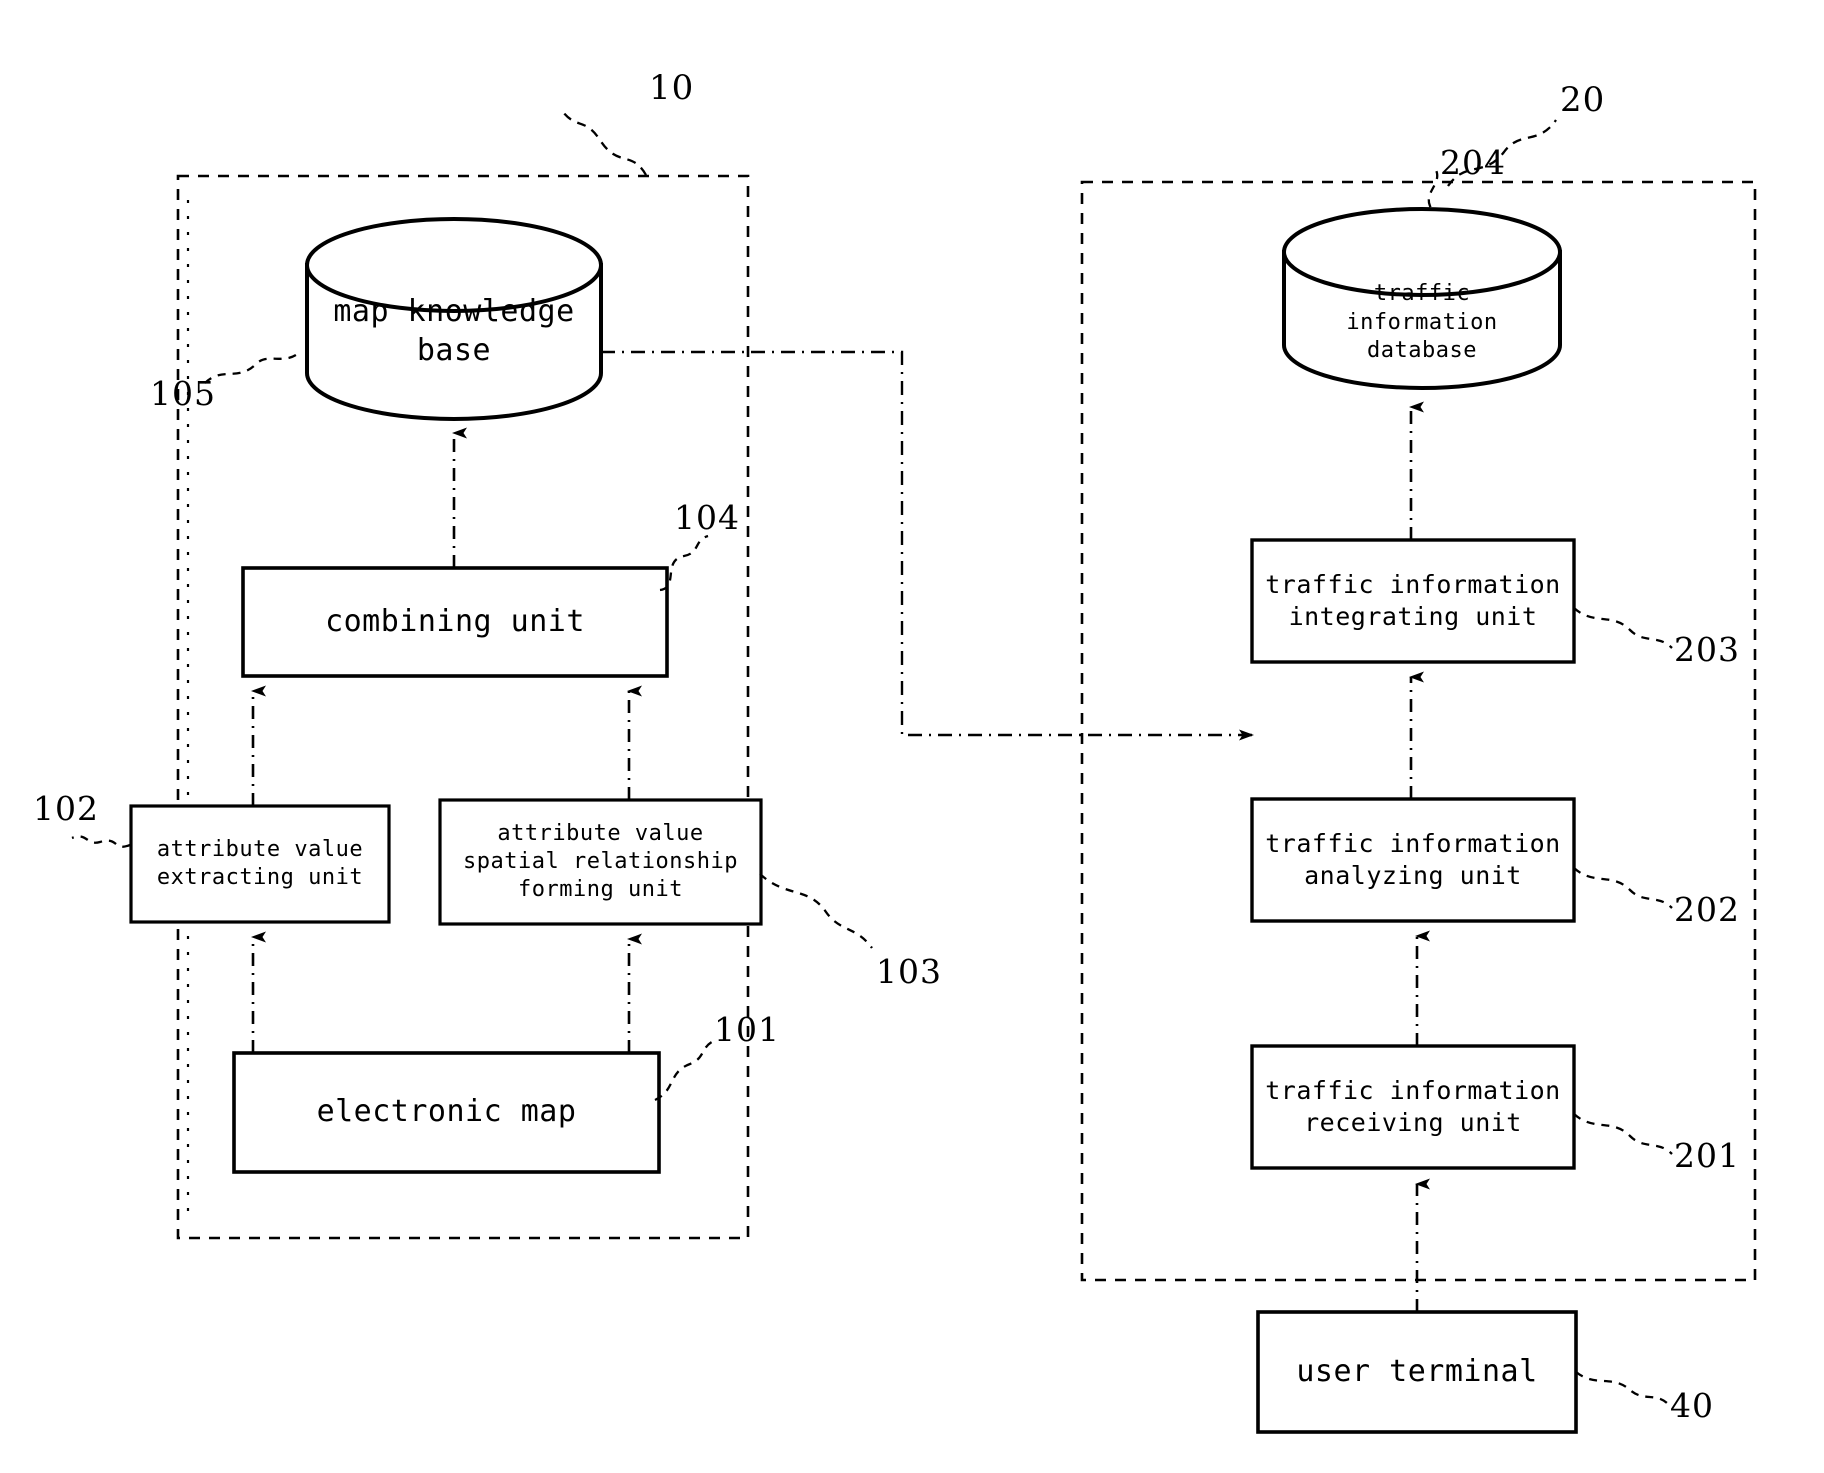  Describe the element at coordinates (909, 971) in the screenshot. I see `ref-numeral-103: 103` at that location.